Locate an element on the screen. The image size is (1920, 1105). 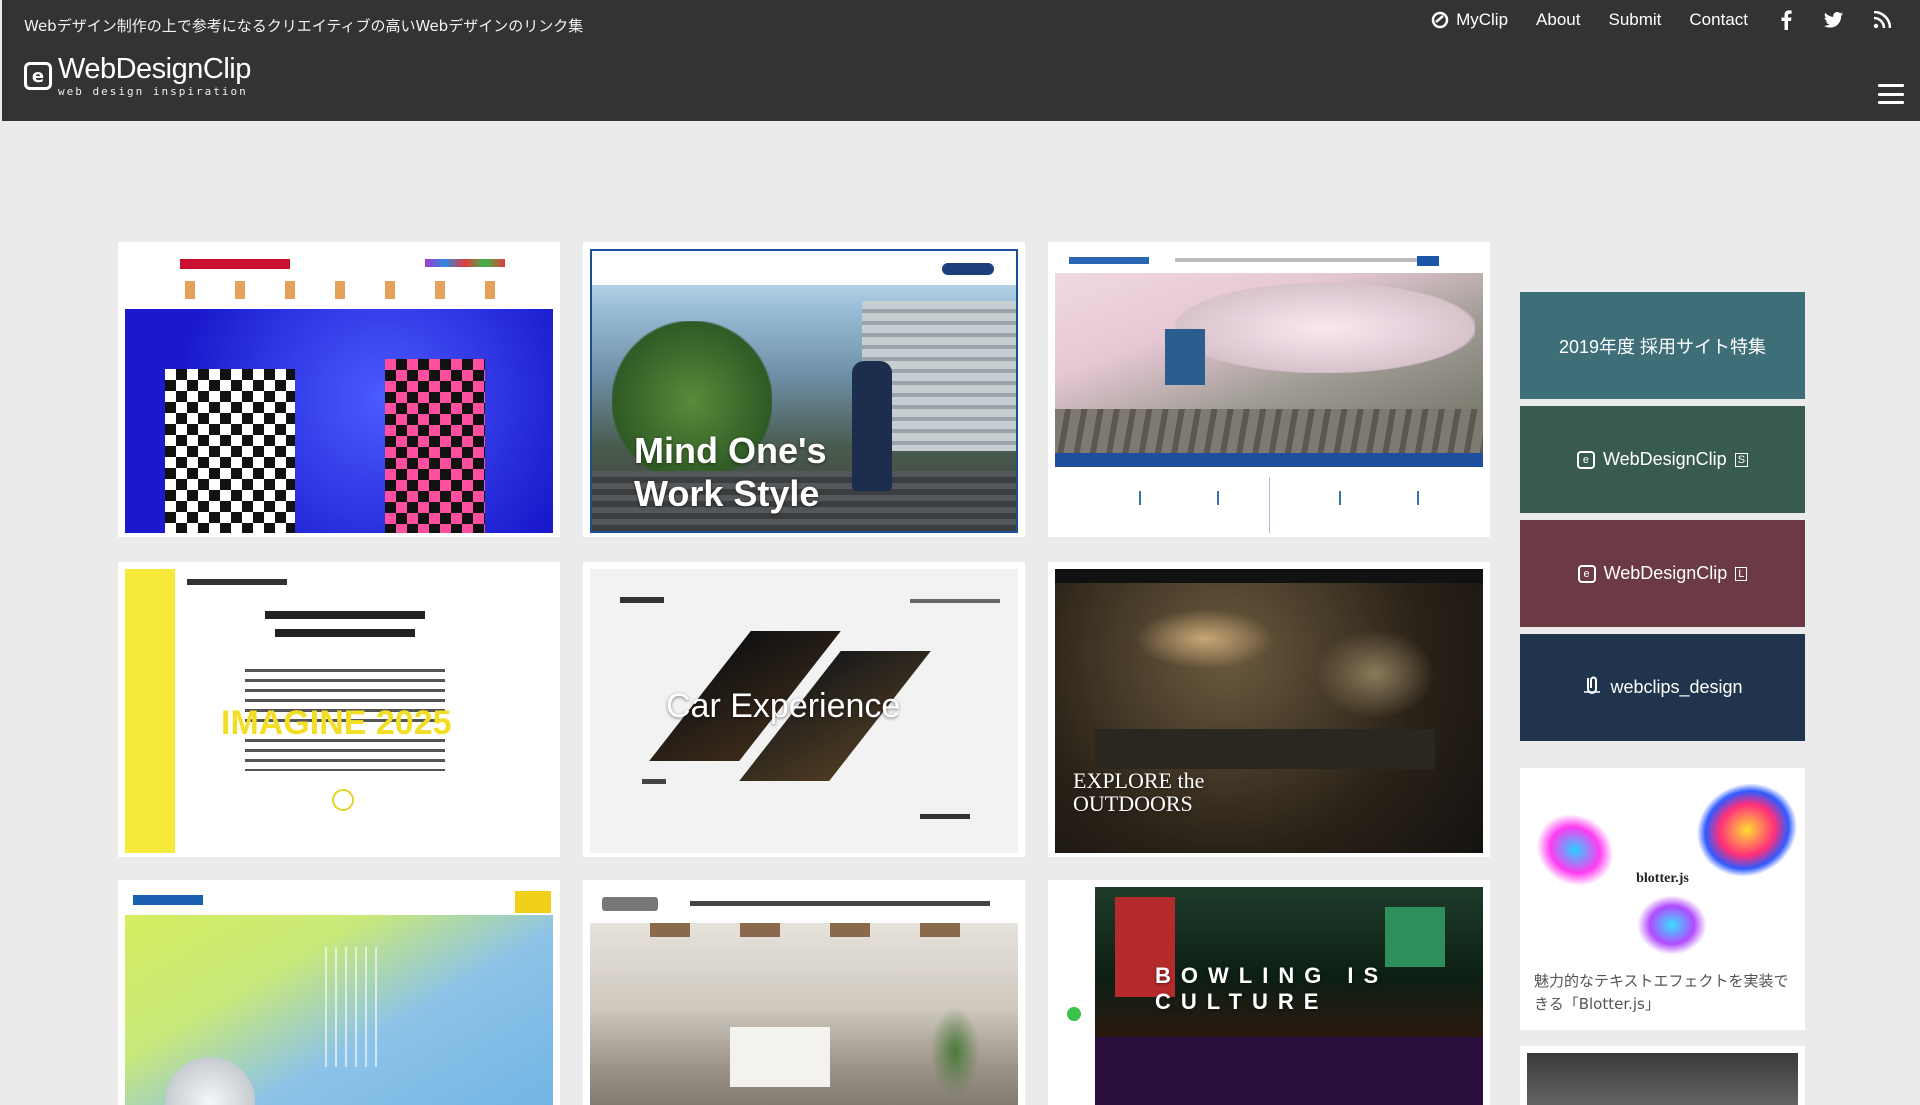
sidebar-banner-label: webclips_design is located at coordinates (1676, 687).